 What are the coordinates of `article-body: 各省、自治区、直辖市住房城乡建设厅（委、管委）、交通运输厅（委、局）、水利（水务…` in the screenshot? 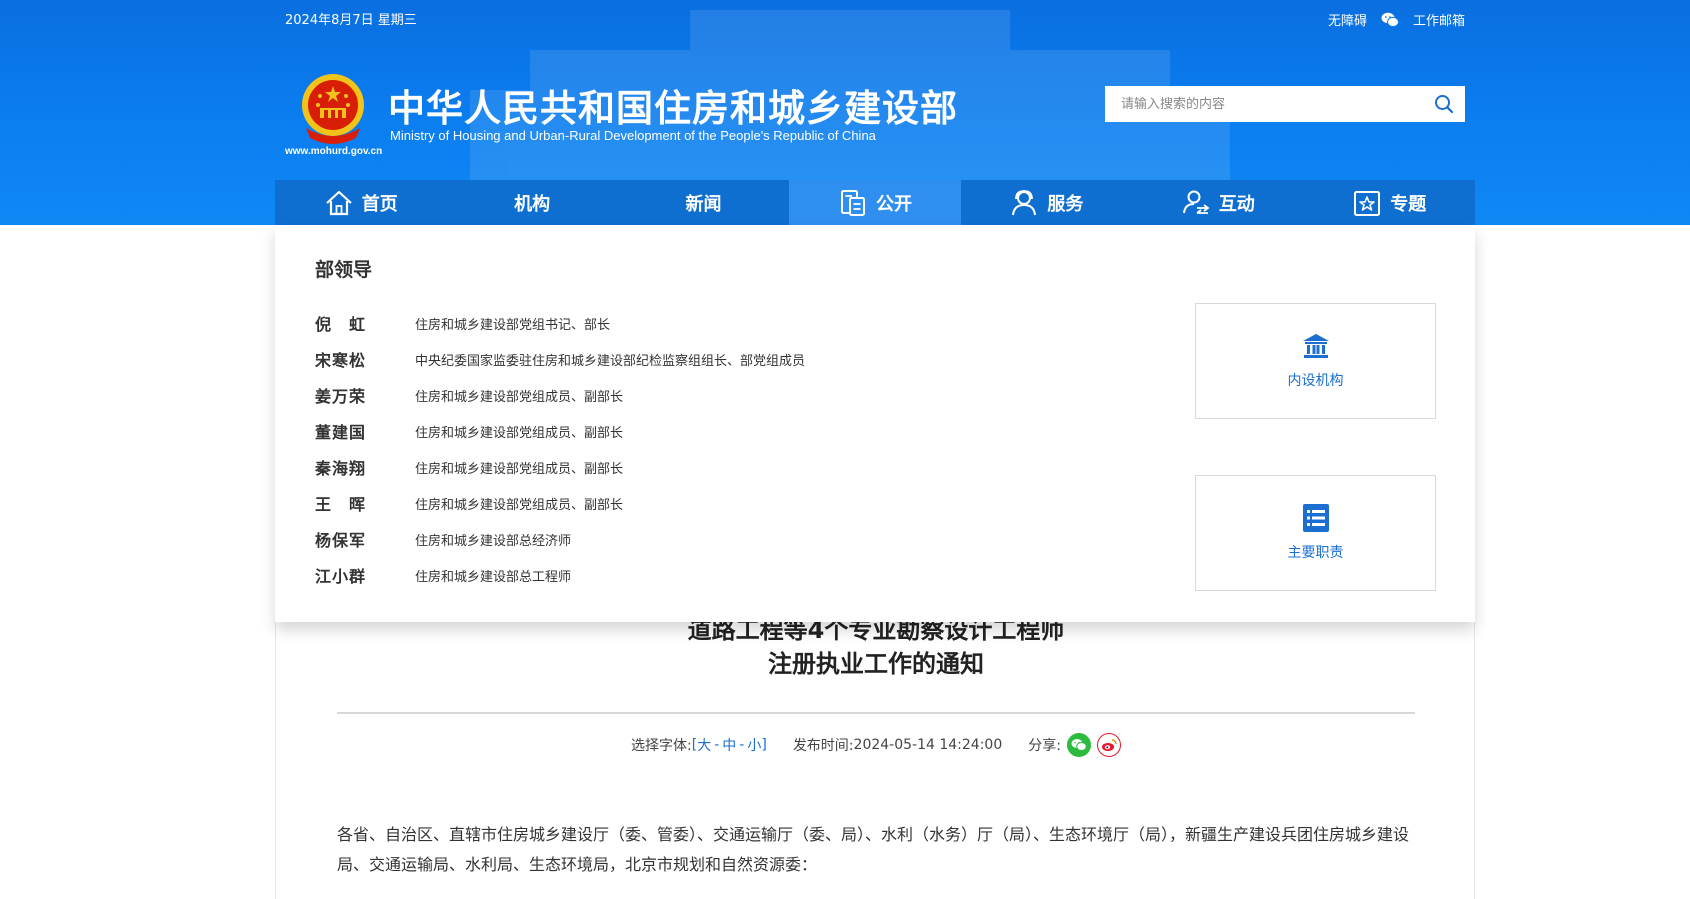 It's located at (873, 849).